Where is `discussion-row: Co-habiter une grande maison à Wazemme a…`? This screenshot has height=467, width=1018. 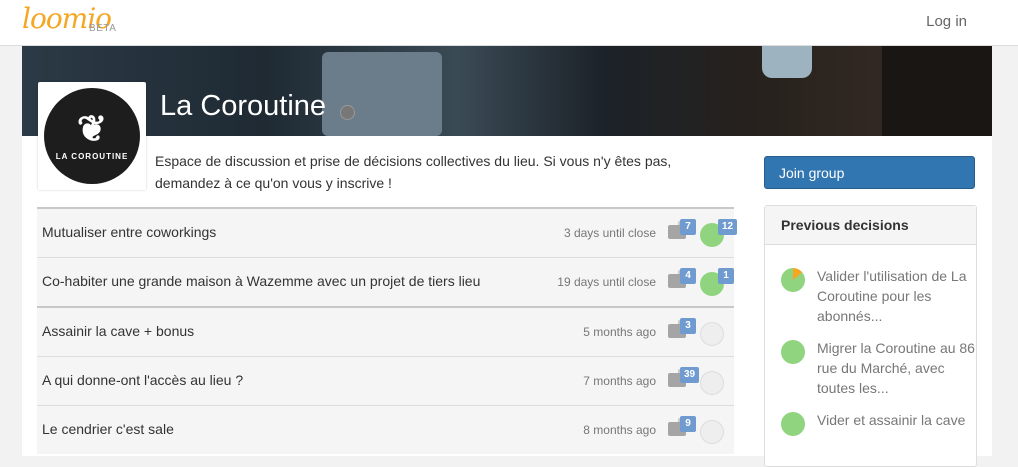
discussion-row: Co-habiter une grande maison à Wazemme a… is located at coordinates (385, 281).